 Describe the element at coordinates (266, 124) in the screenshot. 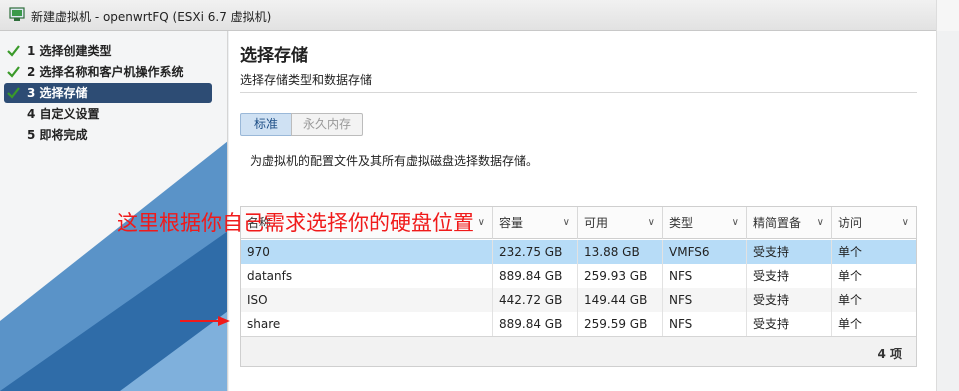

I see `tab-standard: 标准` at that location.